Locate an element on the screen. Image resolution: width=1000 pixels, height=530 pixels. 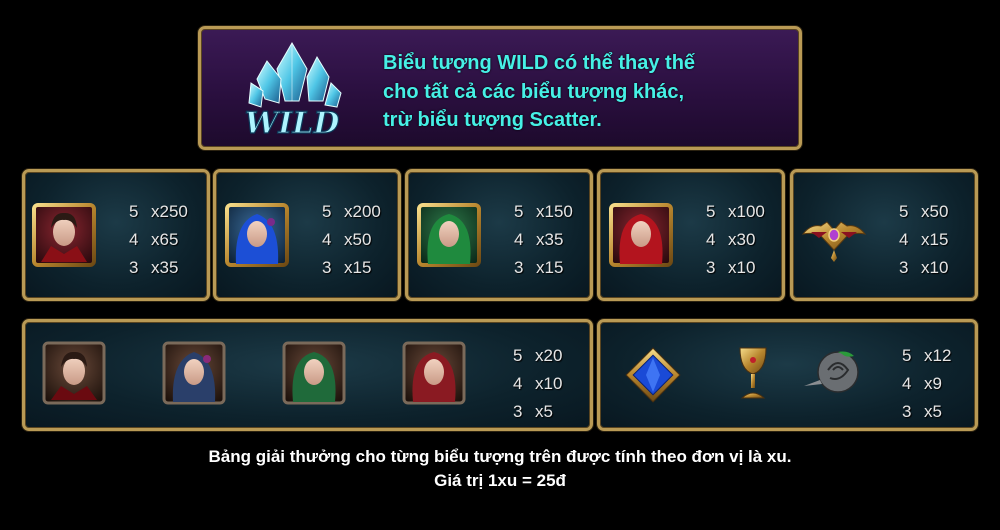
wild-desc-line: Biểu tượng WILD có thể thay thế is located at coordinates (539, 63).